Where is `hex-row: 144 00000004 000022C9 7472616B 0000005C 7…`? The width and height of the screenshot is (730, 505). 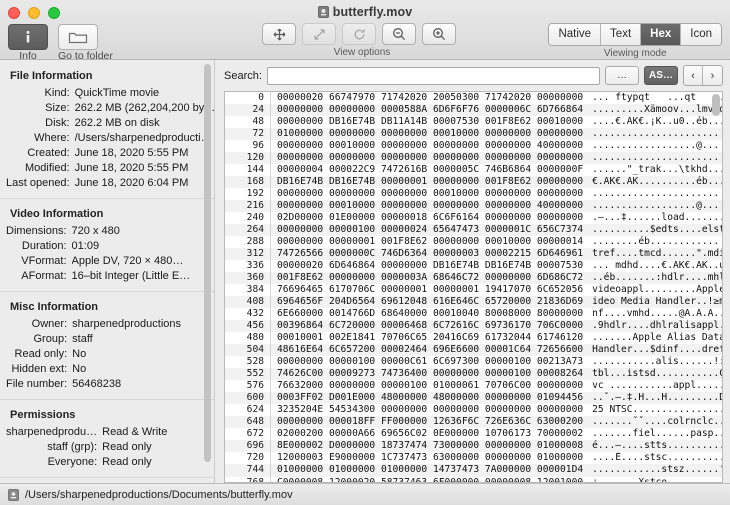 hex-row: 144 00000004 000022C9 7472616B 0000005C 7… is located at coordinates (473, 170).